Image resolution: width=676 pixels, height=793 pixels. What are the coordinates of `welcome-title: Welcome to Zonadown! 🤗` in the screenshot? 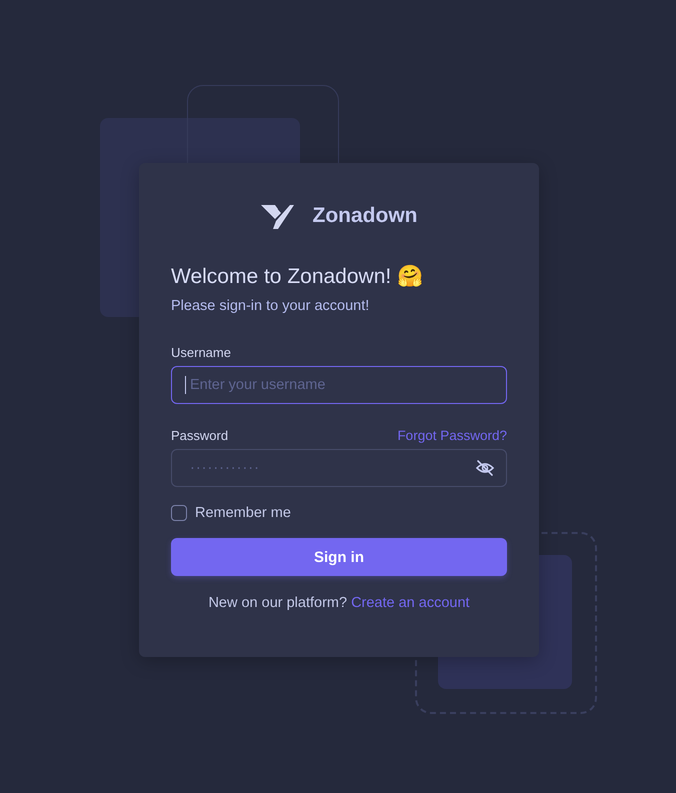 It's located at (297, 276).